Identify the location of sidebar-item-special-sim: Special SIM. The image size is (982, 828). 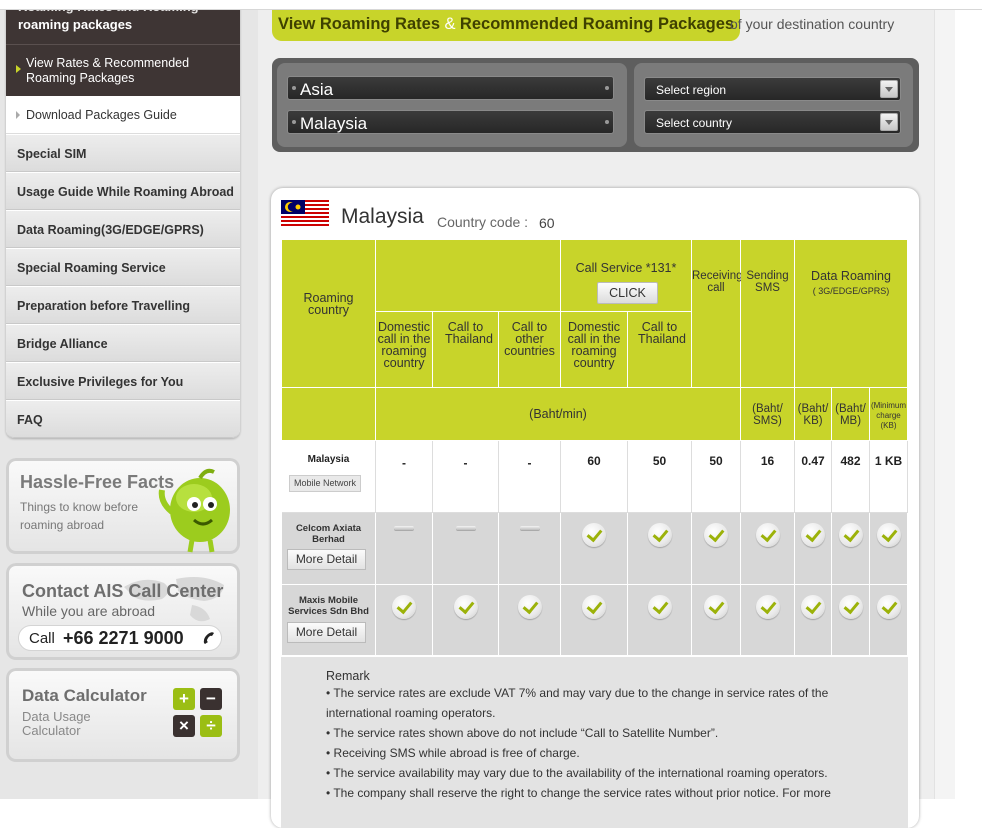
(123, 153).